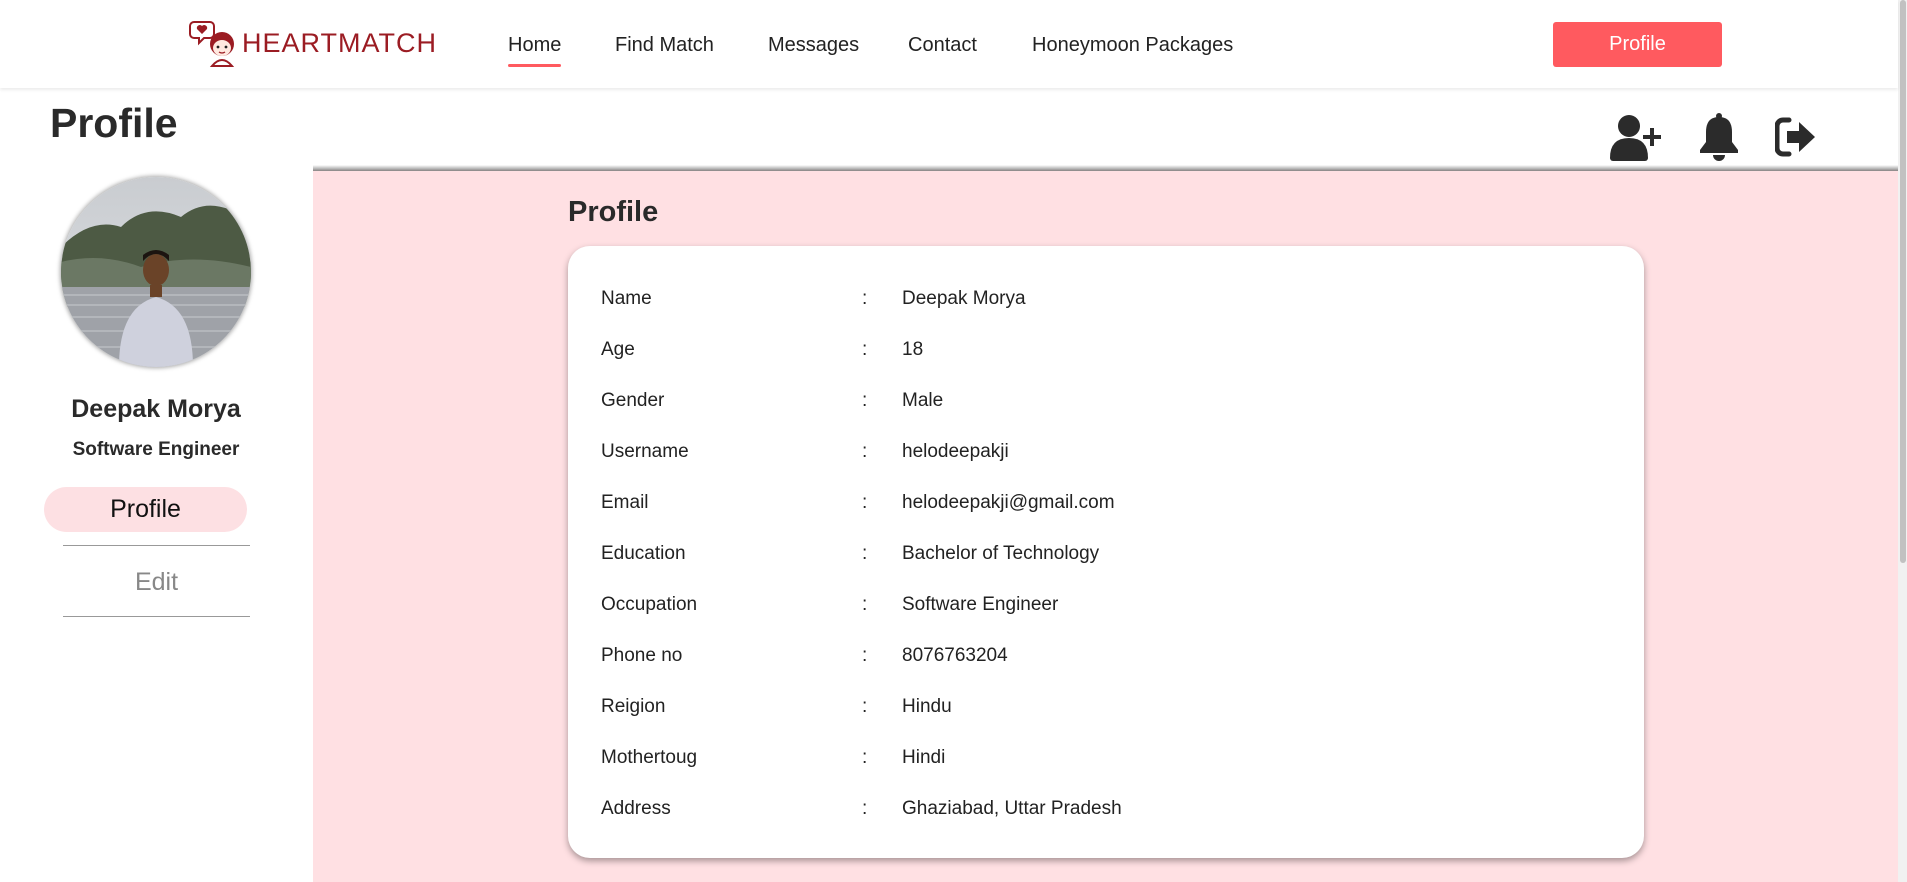 The height and width of the screenshot is (882, 1907). I want to click on field-value: Male, so click(923, 400).